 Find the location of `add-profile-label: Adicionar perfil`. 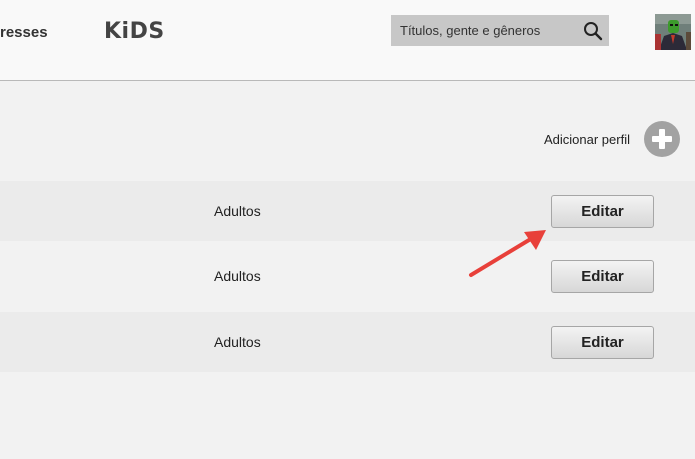

add-profile-label: Adicionar perfil is located at coordinates (587, 139).